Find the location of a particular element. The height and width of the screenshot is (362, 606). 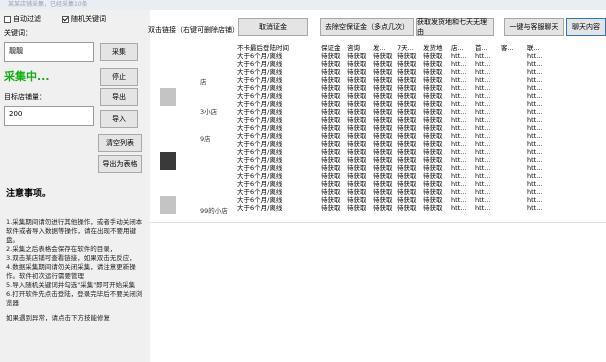

remove-deposit-button: 取消证金 is located at coordinates (273, 27).